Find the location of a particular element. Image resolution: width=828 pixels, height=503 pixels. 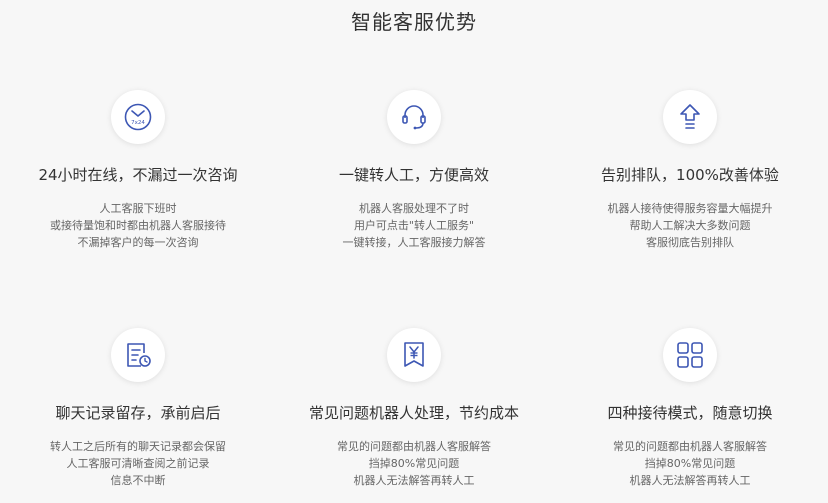

feature-description: 机器人客服处理不了时 用户可点击"转人工服务" 一键转接，人工客服接力解答 is located at coordinates (414, 225).